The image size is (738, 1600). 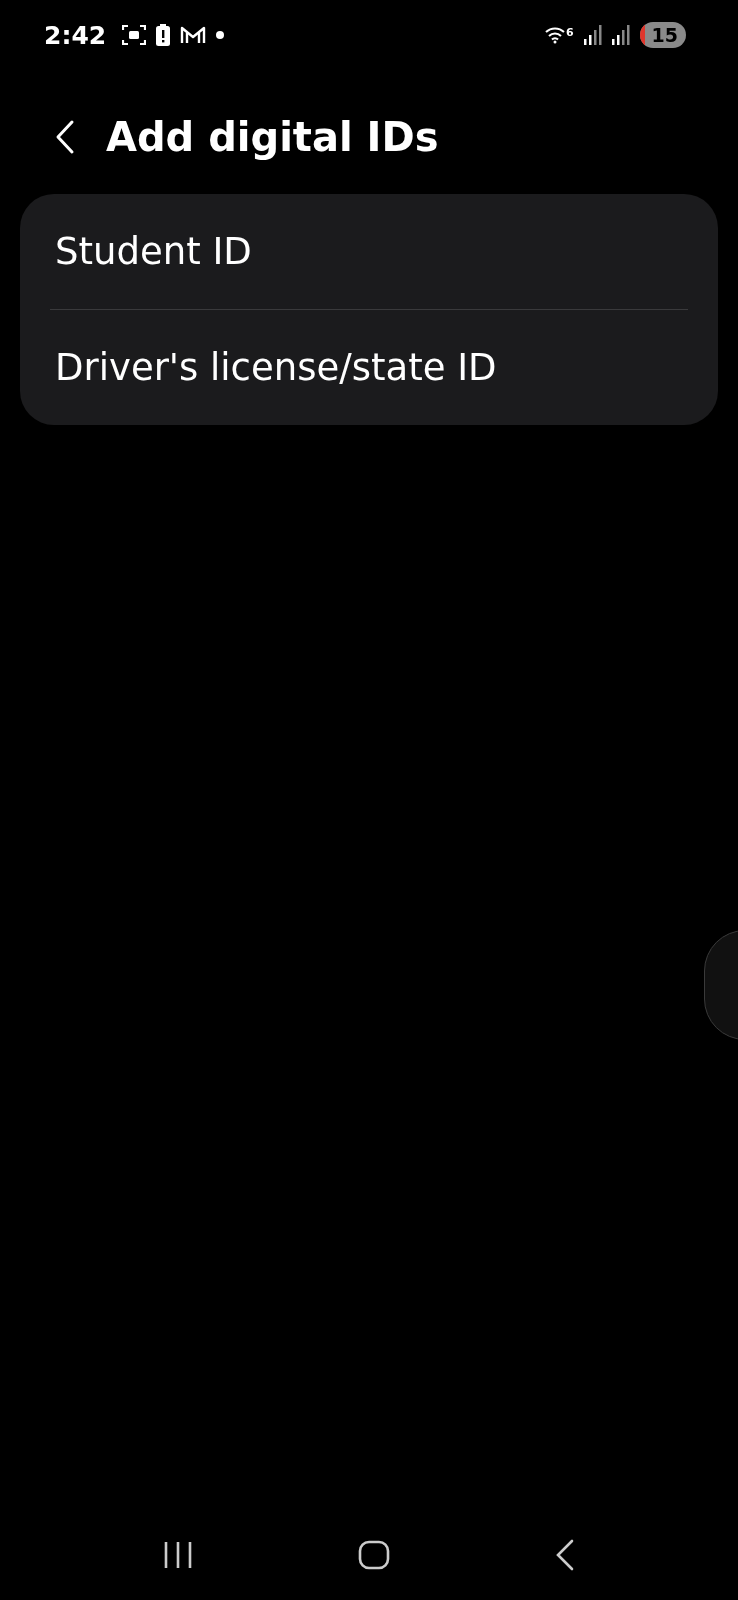 I want to click on mail-icon, so click(x=193, y=35).